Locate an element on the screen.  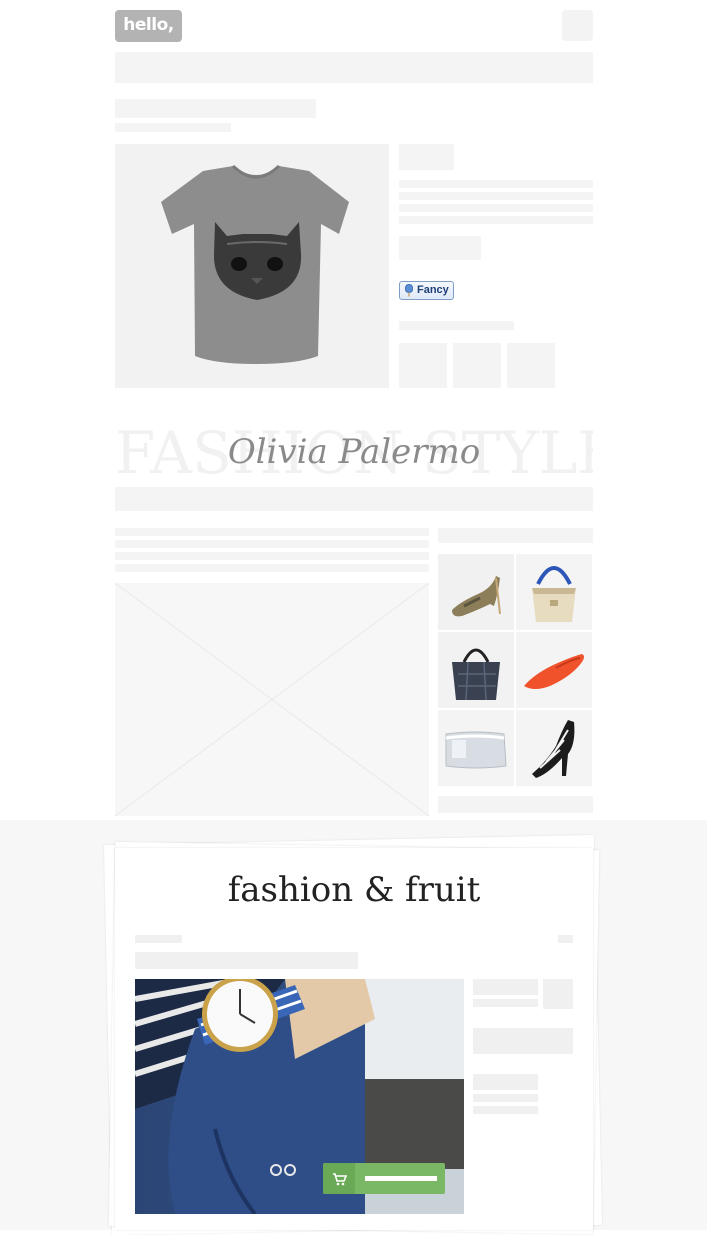
button-placeholder is located at coordinates (523, 1041).